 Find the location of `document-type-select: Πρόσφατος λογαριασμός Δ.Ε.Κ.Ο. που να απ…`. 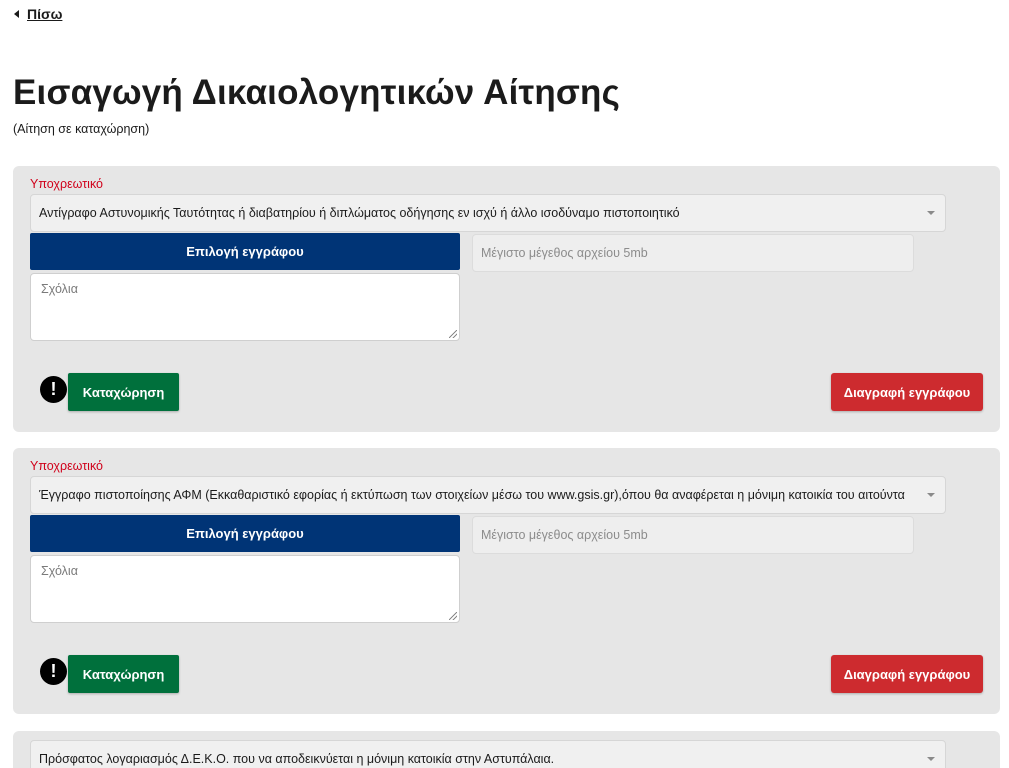

document-type-select: Πρόσφατος λογαριασμός Δ.Ε.Κ.Ο. που να απ… is located at coordinates (488, 754).